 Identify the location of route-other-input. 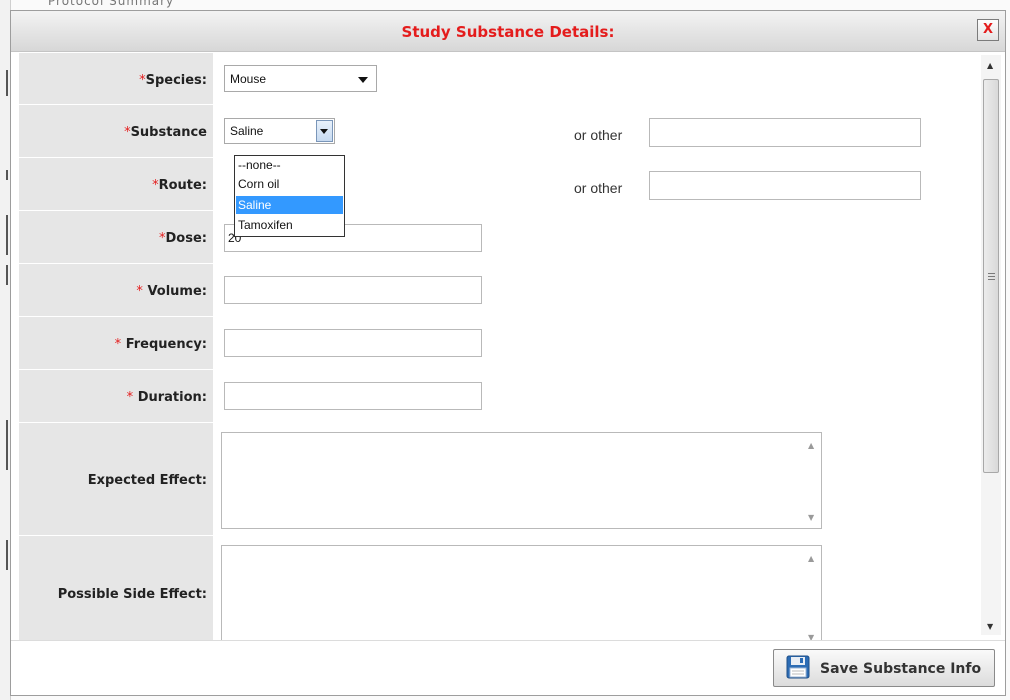
(785, 185).